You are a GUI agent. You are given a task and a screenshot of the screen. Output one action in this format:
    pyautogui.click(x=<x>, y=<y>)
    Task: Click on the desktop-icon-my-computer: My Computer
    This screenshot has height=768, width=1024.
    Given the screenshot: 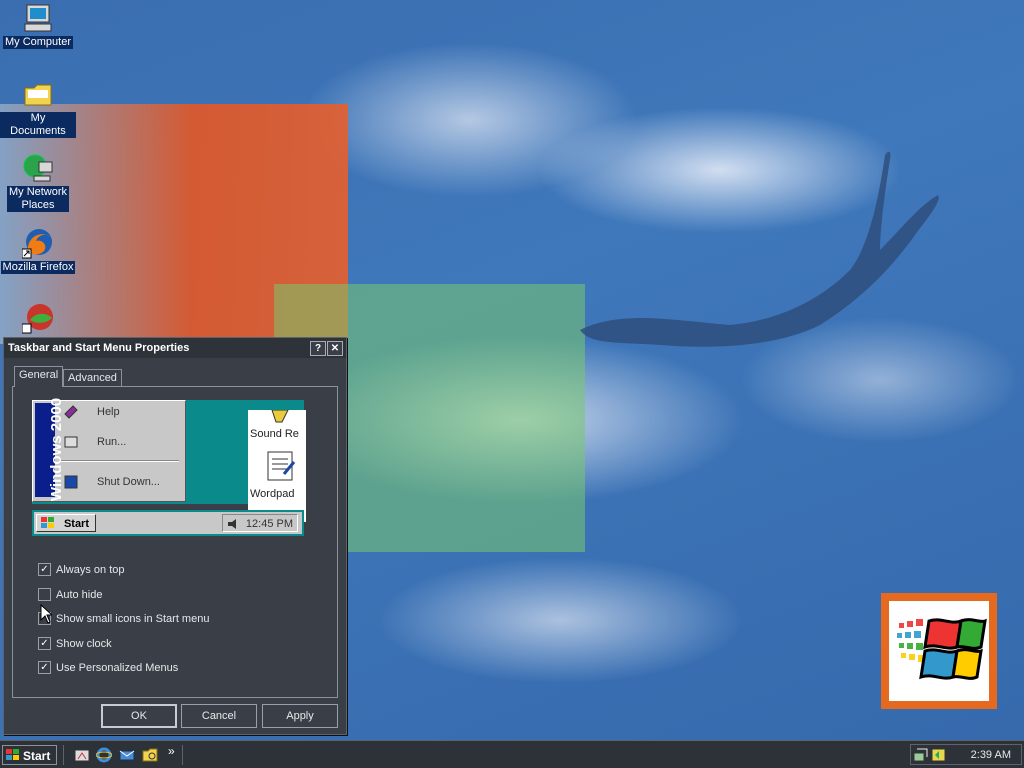 What is the action you would take?
    pyautogui.click(x=38, y=25)
    